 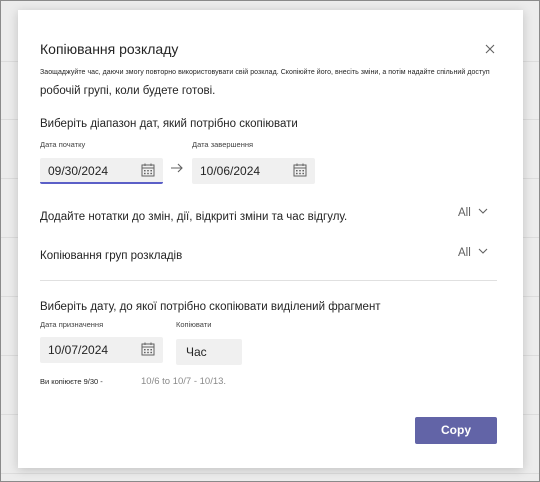 What do you see at coordinates (456, 430) in the screenshot?
I see `copy-button: Copy` at bounding box center [456, 430].